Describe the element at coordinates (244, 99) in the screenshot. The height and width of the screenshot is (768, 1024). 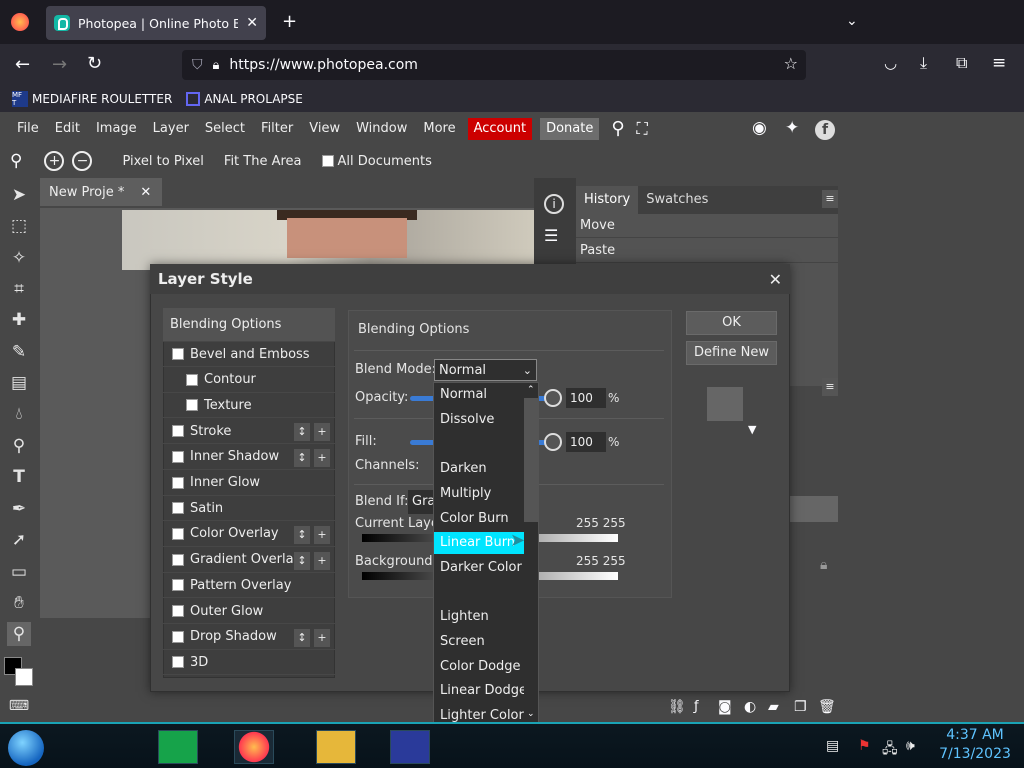
I see `bookmark-second: ANAL PROLAPSE` at that location.